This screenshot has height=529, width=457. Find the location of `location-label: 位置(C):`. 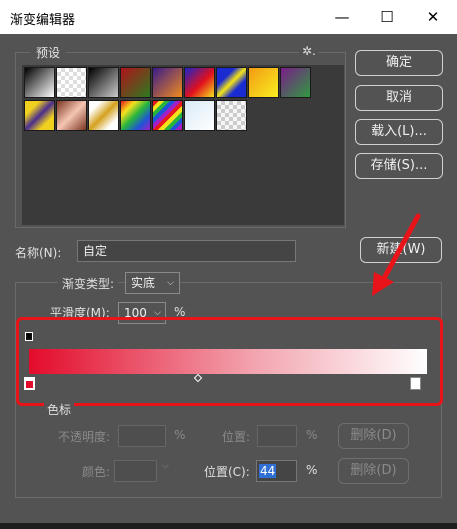

location-label: 位置(C): is located at coordinates (227, 472).